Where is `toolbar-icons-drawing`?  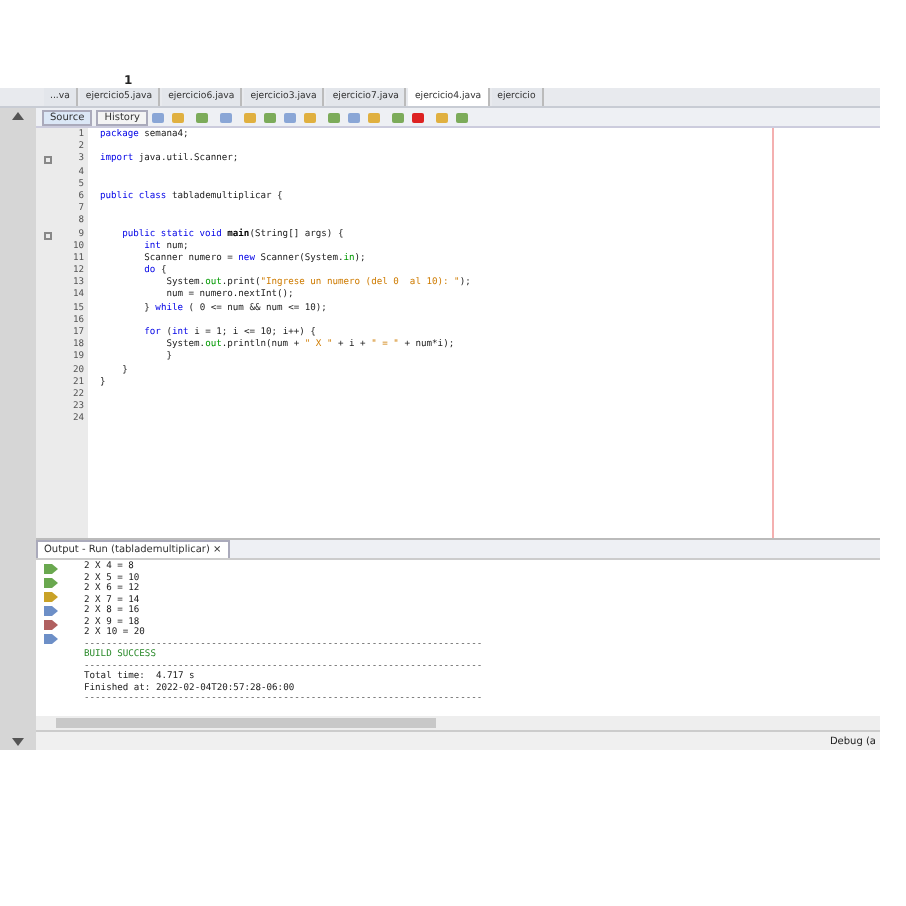 toolbar-icons-drawing is located at coordinates (311, 117).